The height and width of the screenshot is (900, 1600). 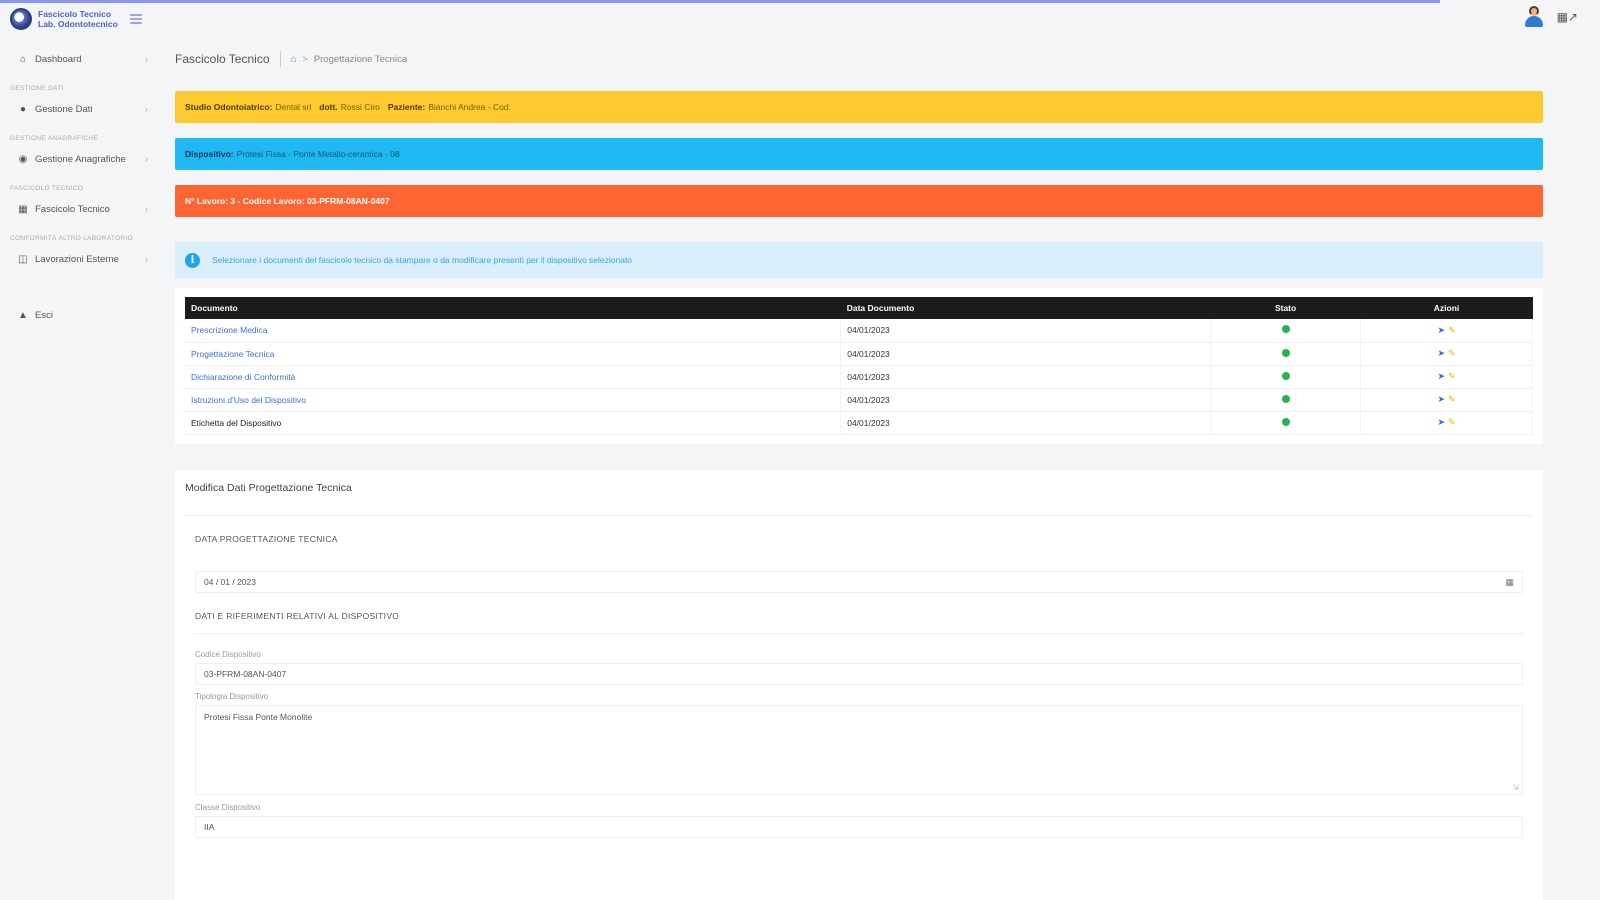 What do you see at coordinates (209, 827) in the screenshot?
I see `classe-value: IIA` at bounding box center [209, 827].